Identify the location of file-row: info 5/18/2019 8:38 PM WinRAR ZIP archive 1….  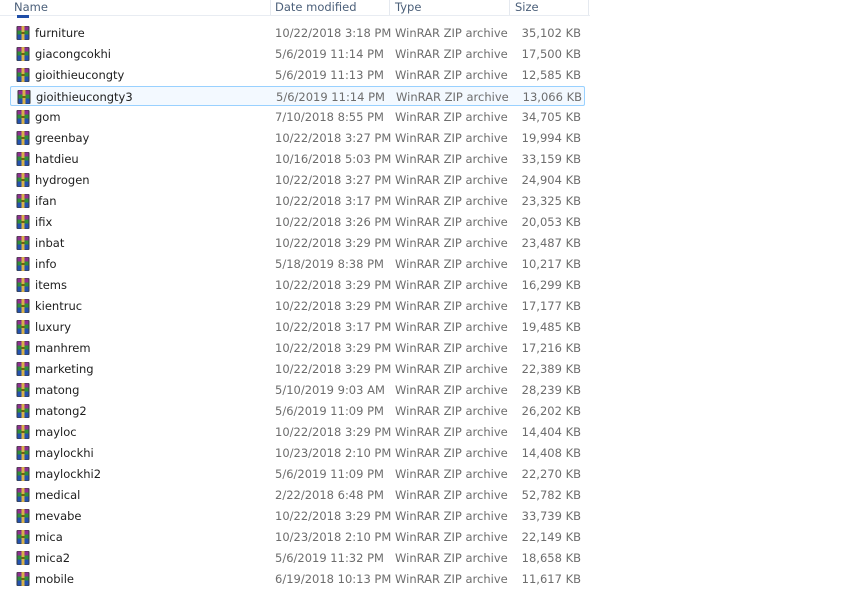
(297, 264).